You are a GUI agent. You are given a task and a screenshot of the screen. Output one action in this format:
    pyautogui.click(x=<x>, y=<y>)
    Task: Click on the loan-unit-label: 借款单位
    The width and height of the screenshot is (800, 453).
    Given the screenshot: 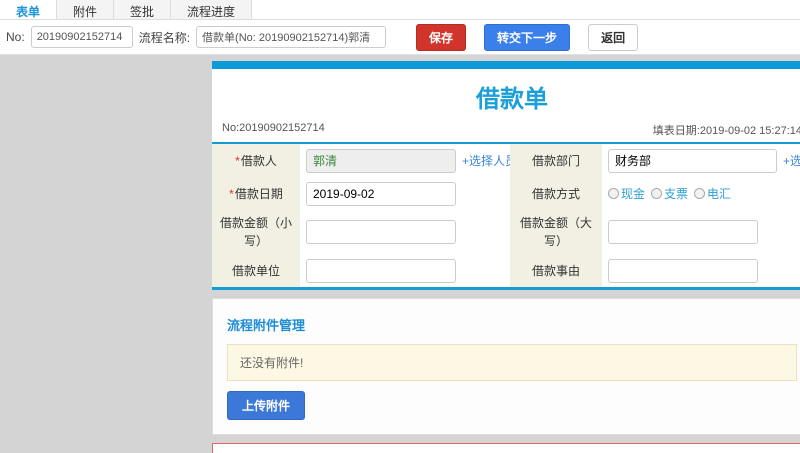 What is the action you would take?
    pyautogui.click(x=256, y=270)
    